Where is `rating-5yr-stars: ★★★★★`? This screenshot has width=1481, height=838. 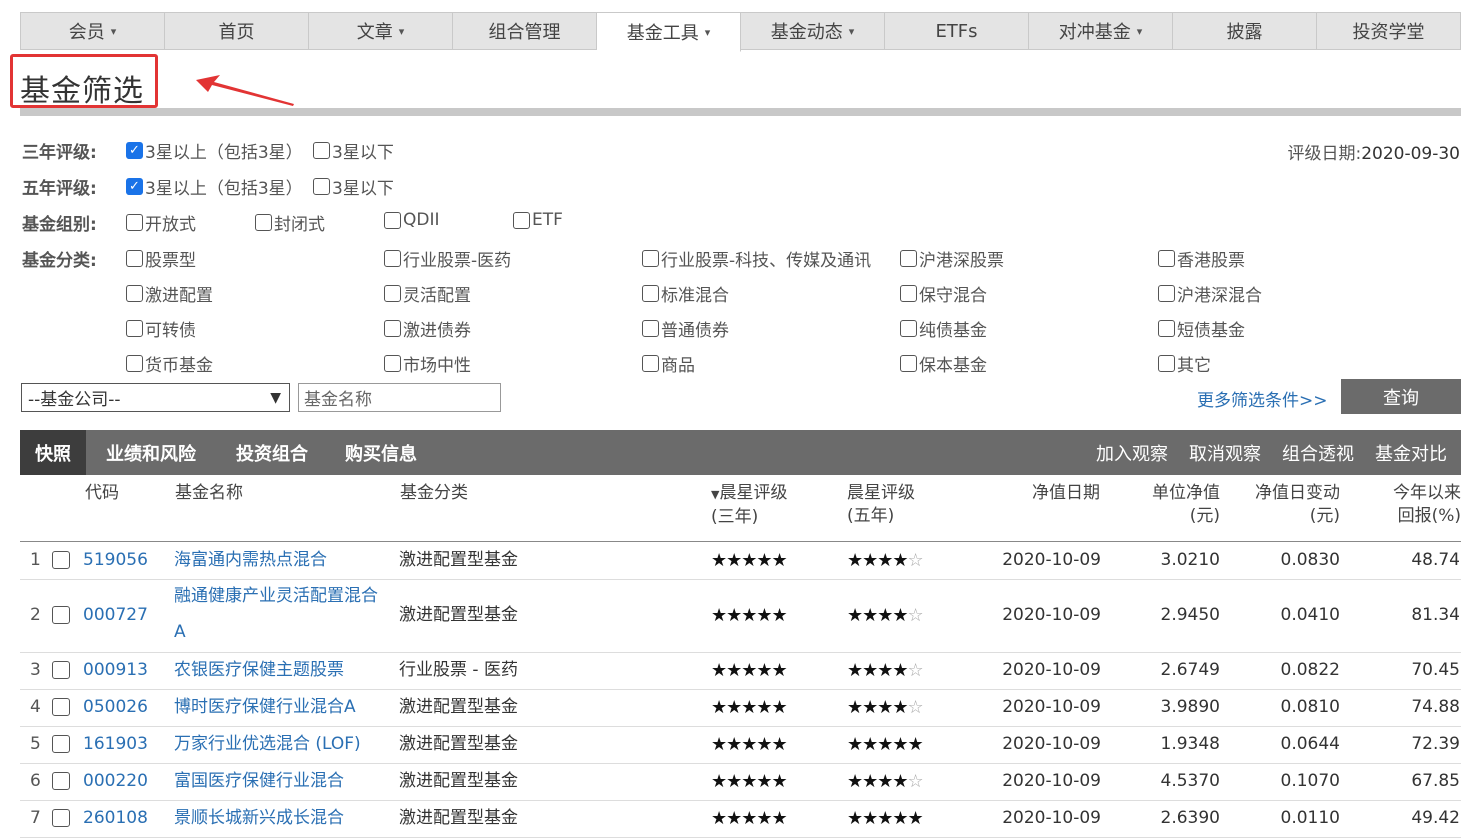
rating-5yr-stars: ★★★★★ is located at coordinates (885, 744).